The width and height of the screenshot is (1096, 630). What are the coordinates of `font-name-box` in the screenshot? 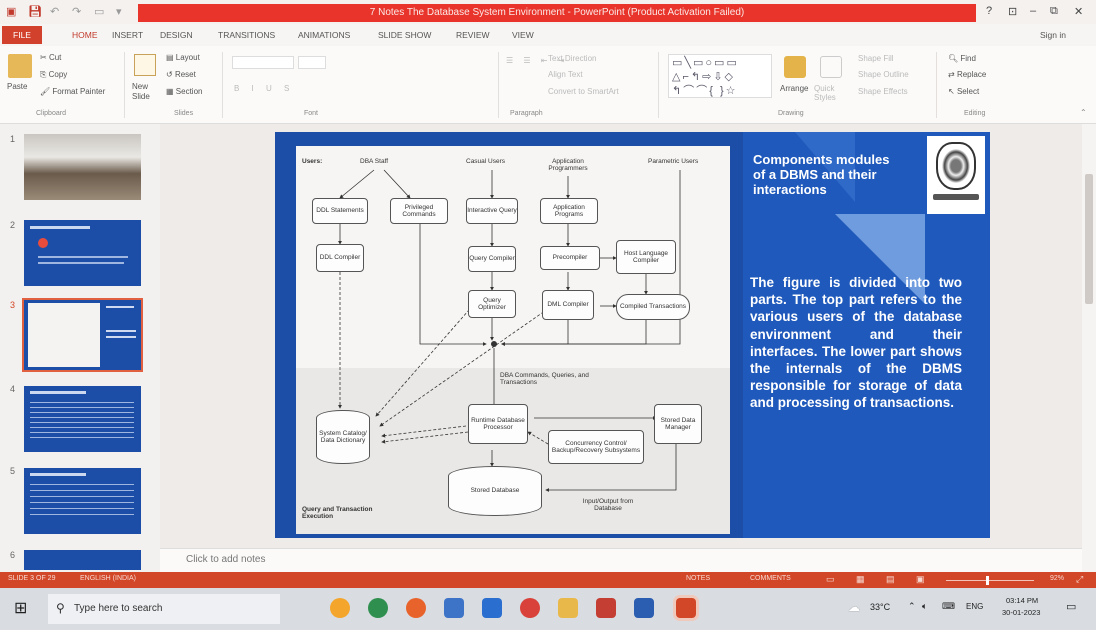 It's located at (263, 62).